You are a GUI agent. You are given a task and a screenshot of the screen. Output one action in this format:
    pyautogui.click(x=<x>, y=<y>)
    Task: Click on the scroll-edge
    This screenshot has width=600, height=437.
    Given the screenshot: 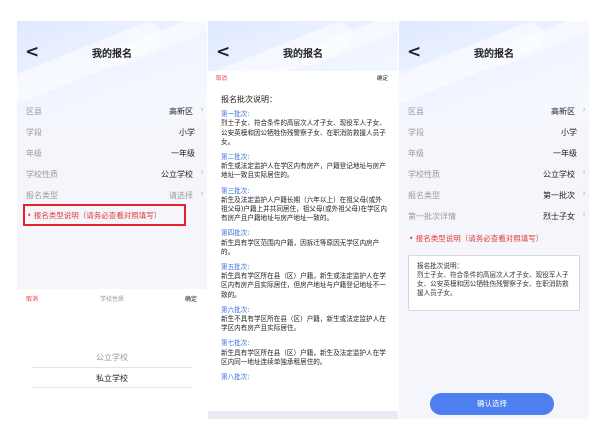 What is the action you would take?
    pyautogui.click(x=303, y=415)
    